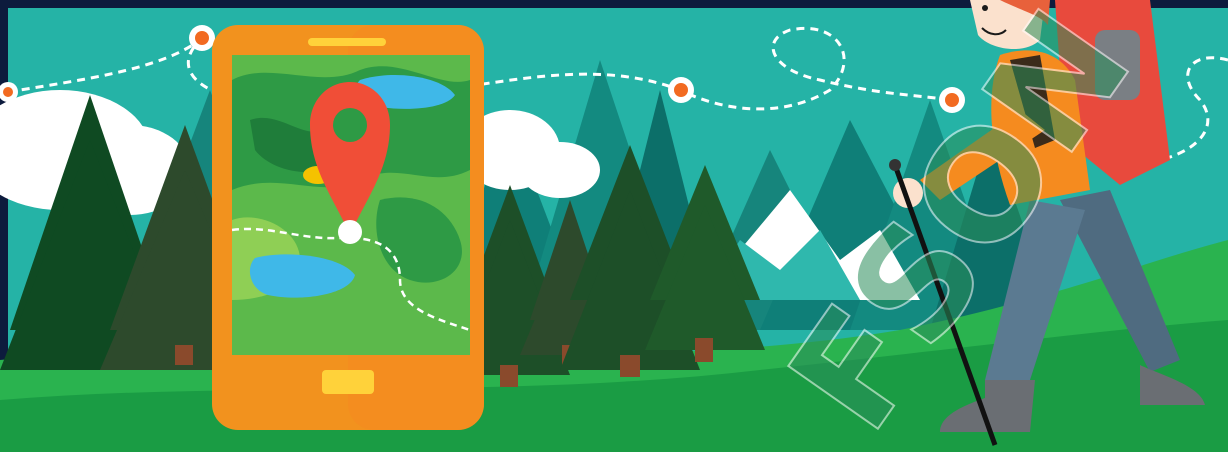  Describe the element at coordinates (348, 382) in the screenshot. I see `phone-home-button` at that location.